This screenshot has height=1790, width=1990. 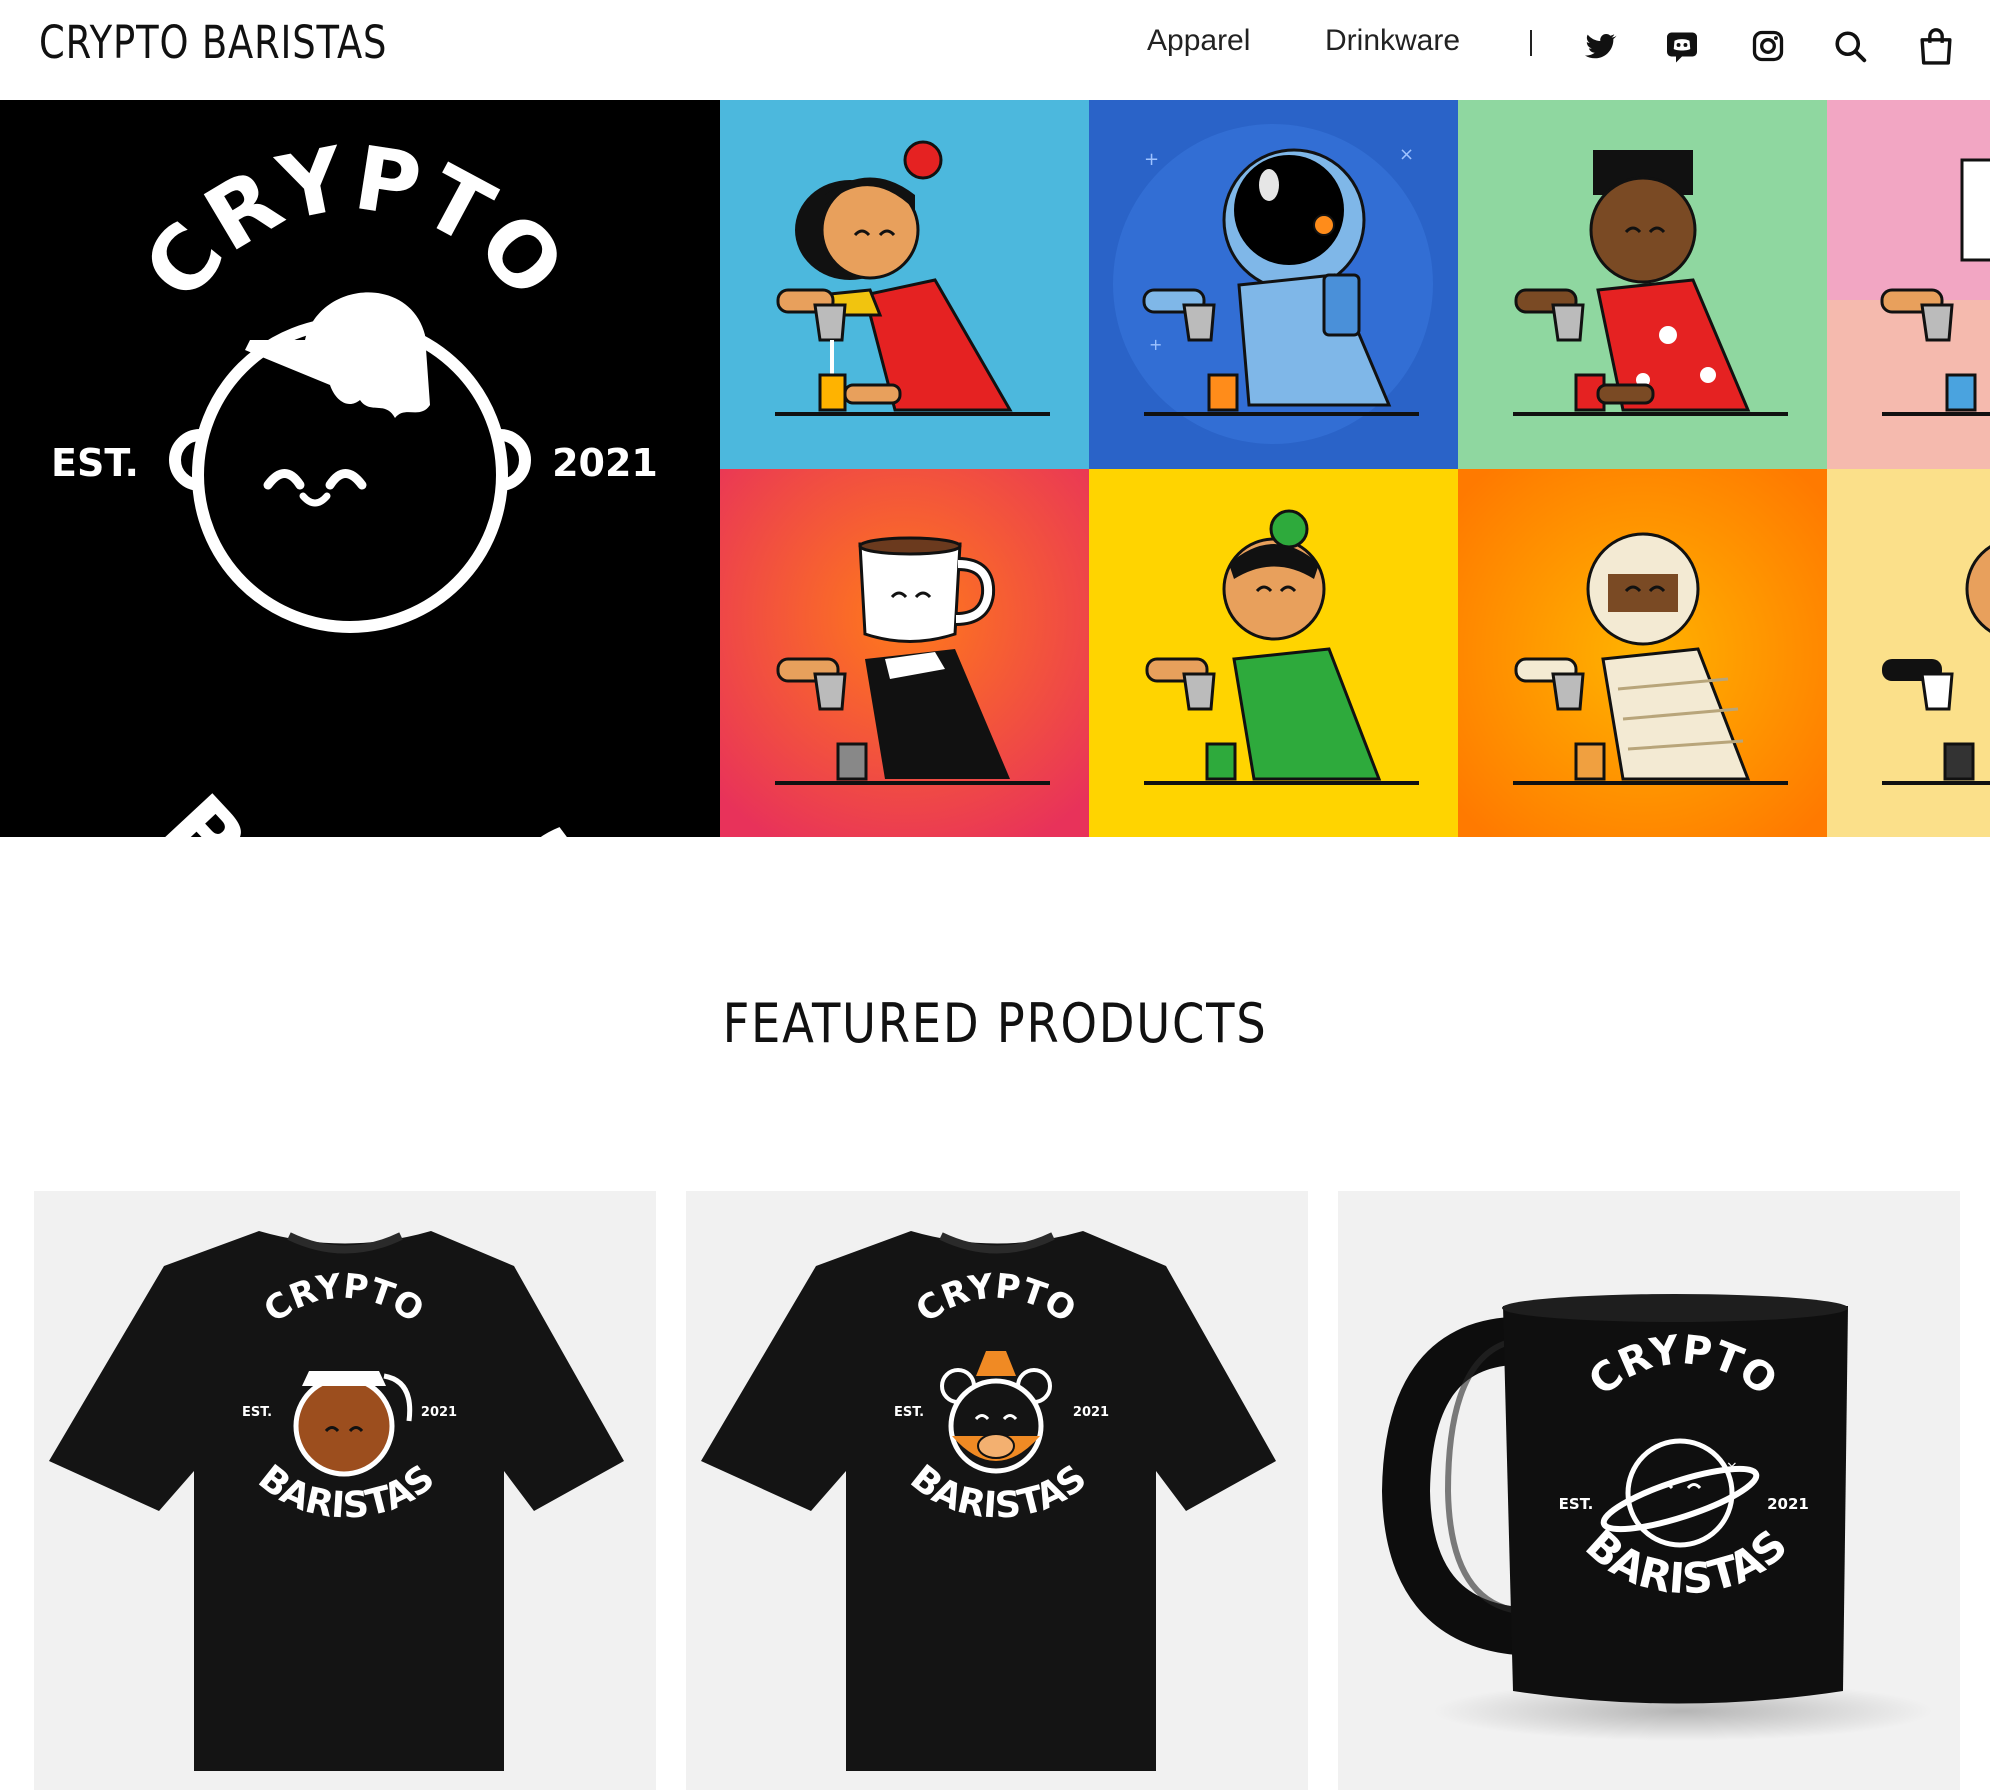 What do you see at coordinates (1642, 653) in the screenshot?
I see `hero-tile-mummy` at bounding box center [1642, 653].